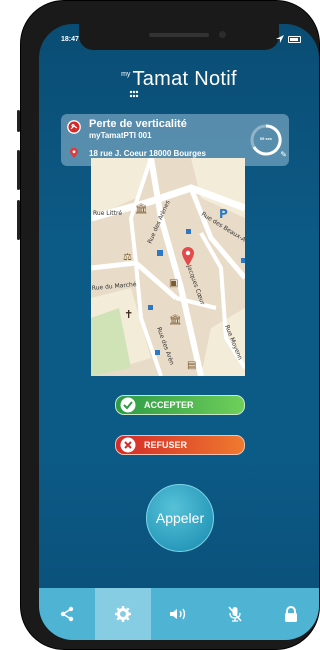 The height and width of the screenshot is (650, 320). I want to click on close-icon, so click(128, 445).